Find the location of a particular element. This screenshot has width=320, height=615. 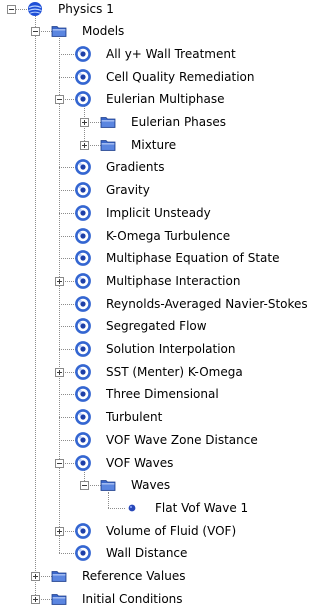

tree-node-gravity: Gravity is located at coordinates (112, 190).